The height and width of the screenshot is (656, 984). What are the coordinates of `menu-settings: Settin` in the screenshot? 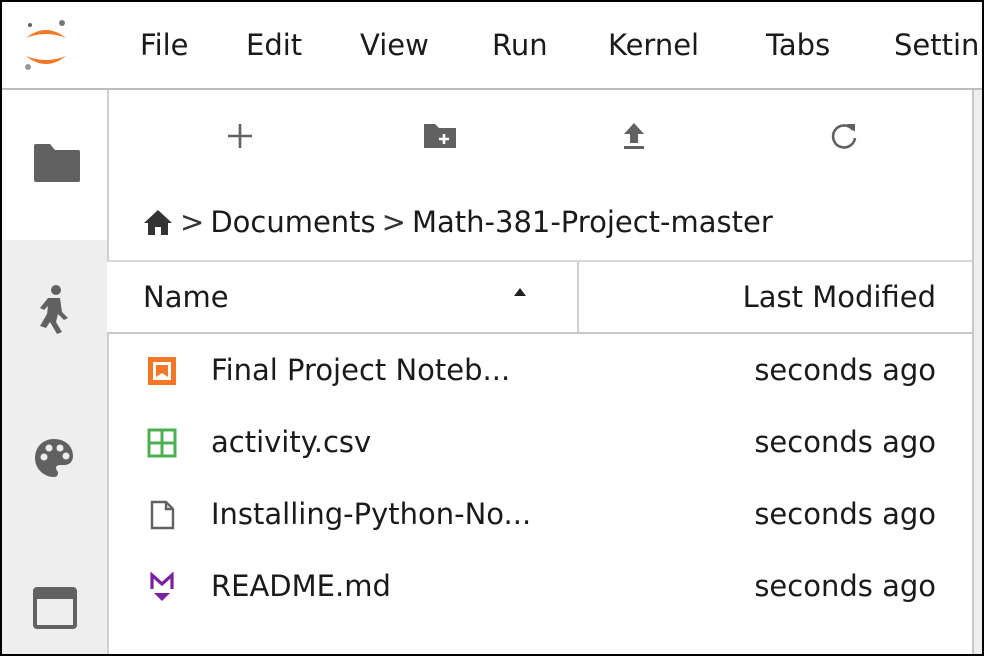 It's located at (936, 45).